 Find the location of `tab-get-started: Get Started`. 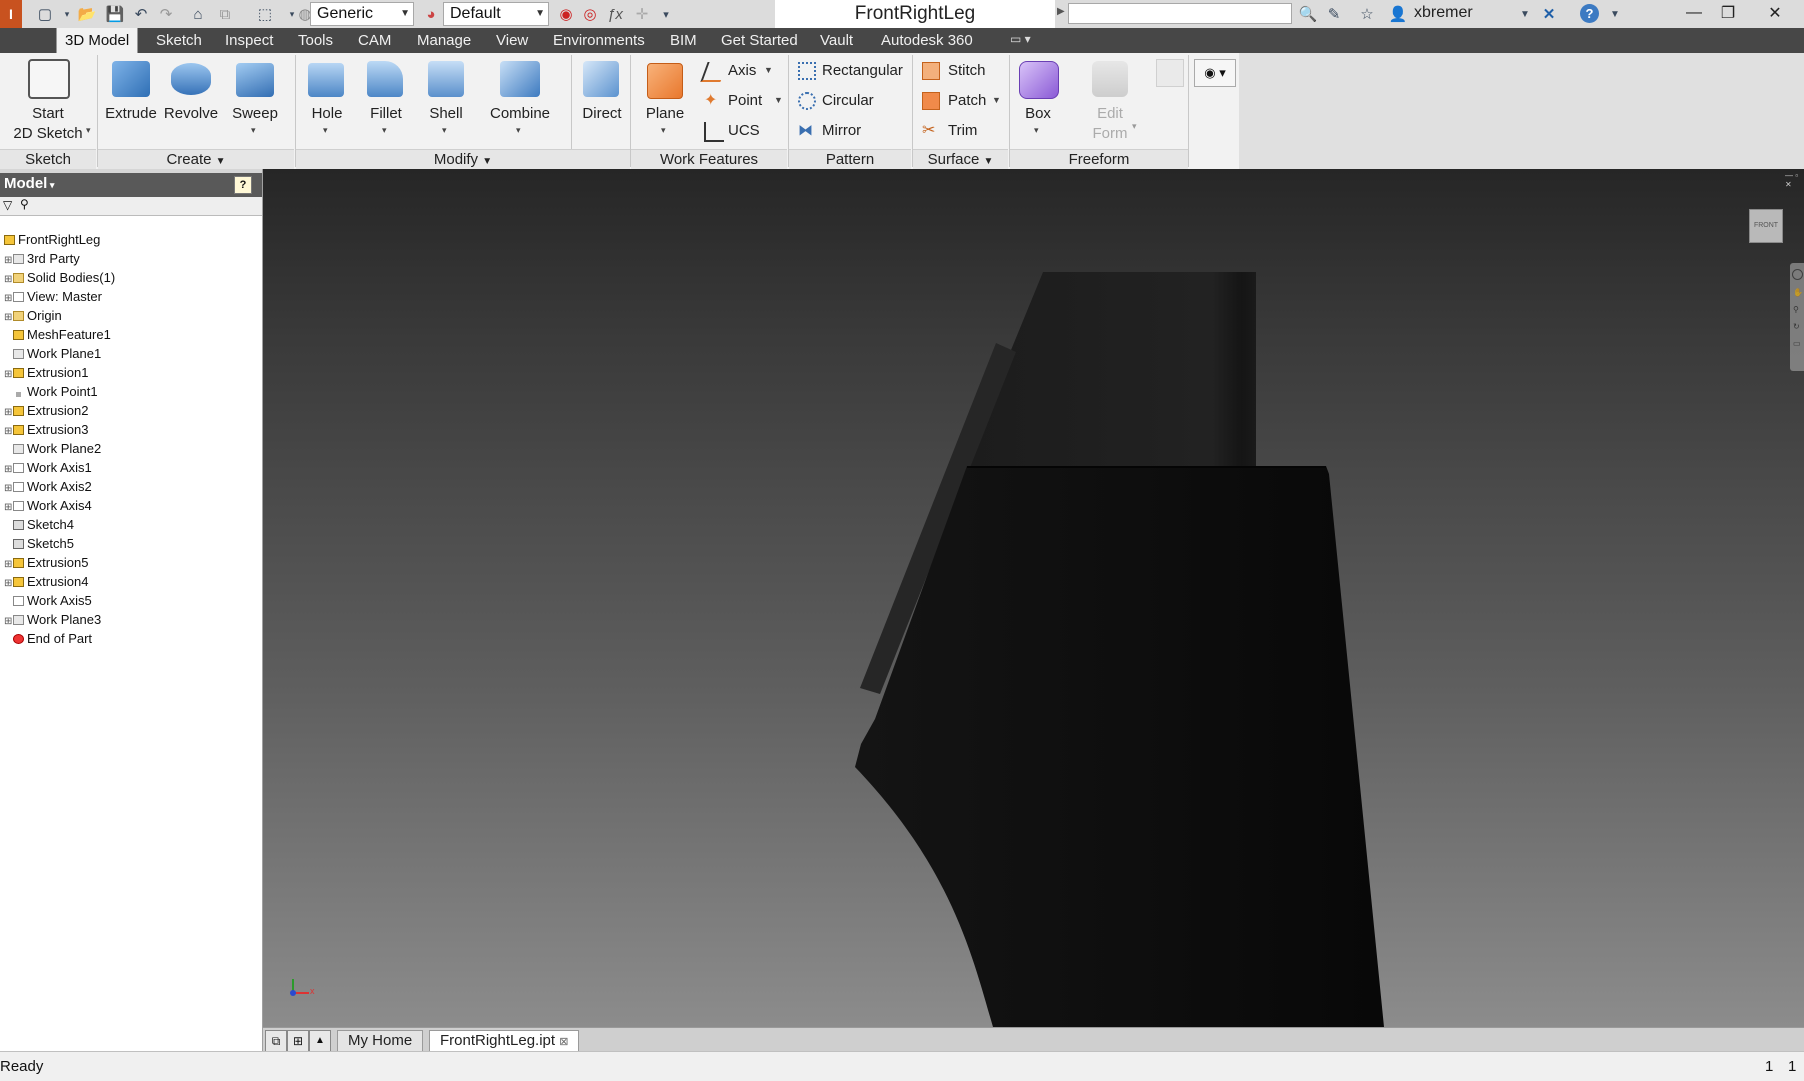

tab-get-started: Get Started is located at coordinates (759, 40).